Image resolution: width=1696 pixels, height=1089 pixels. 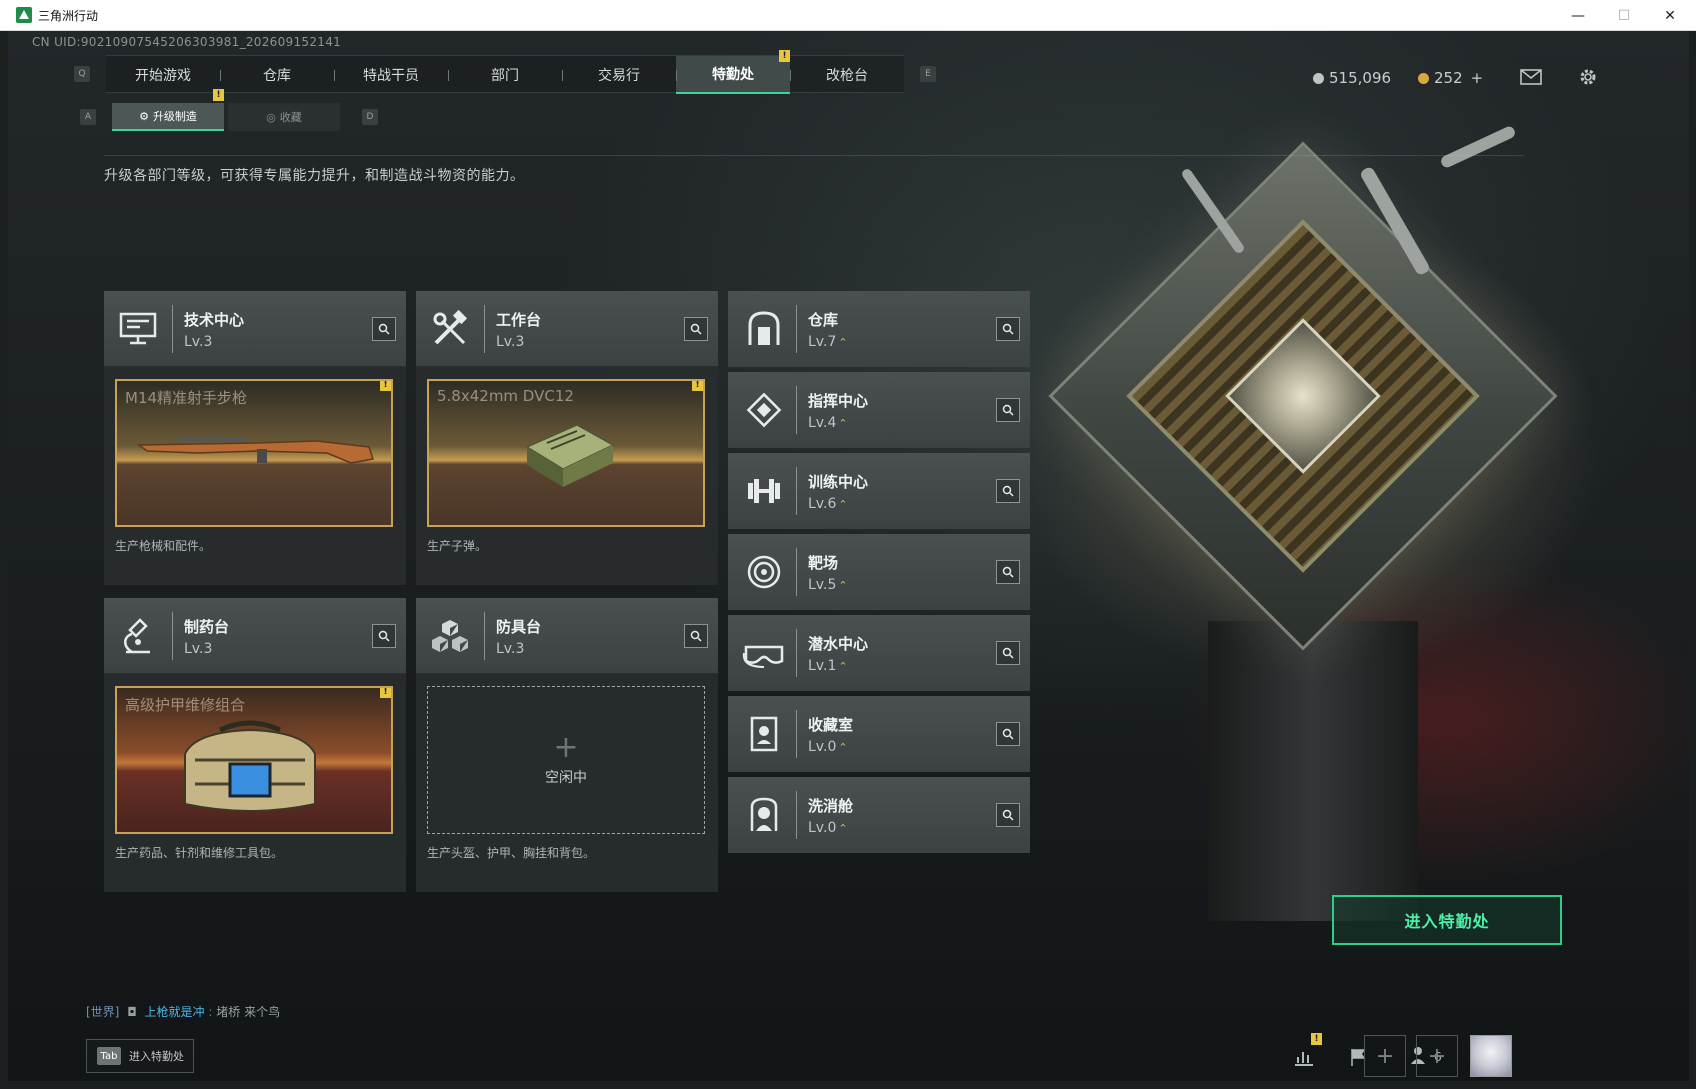 I want to click on facility-level: Lv.5 ⌃, so click(x=828, y=585).